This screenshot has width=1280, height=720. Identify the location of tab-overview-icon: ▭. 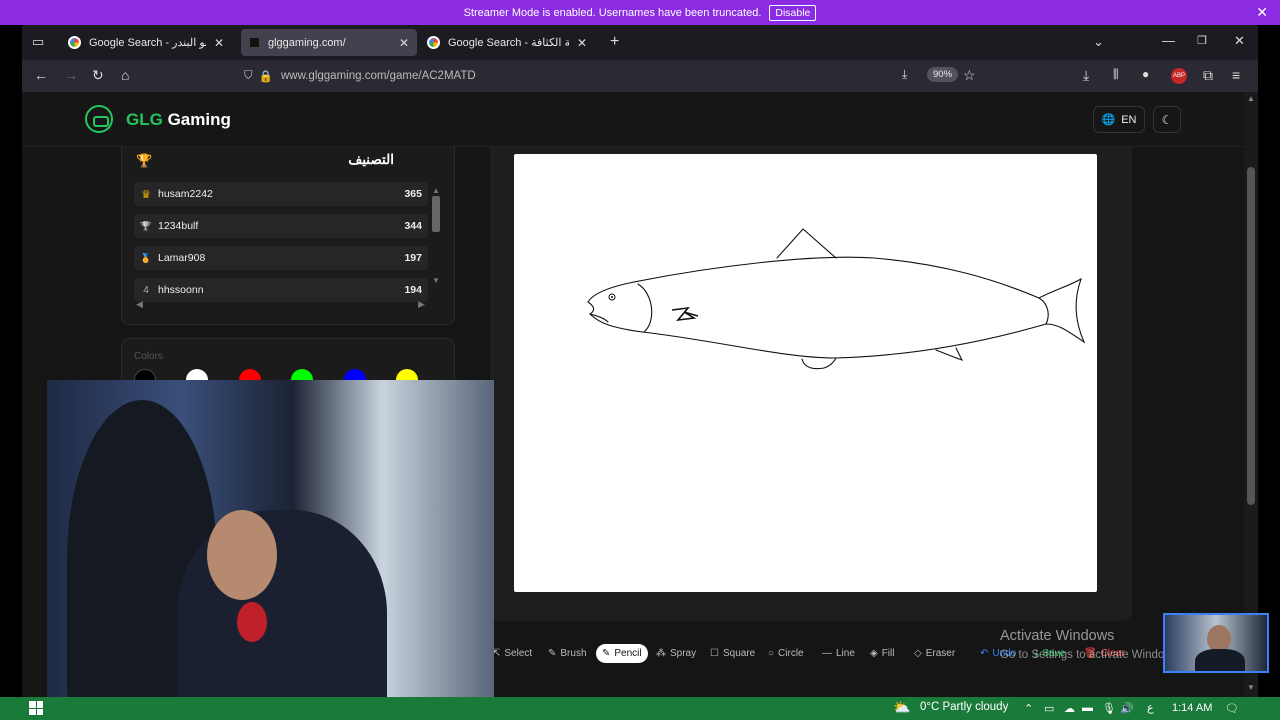
(38, 42).